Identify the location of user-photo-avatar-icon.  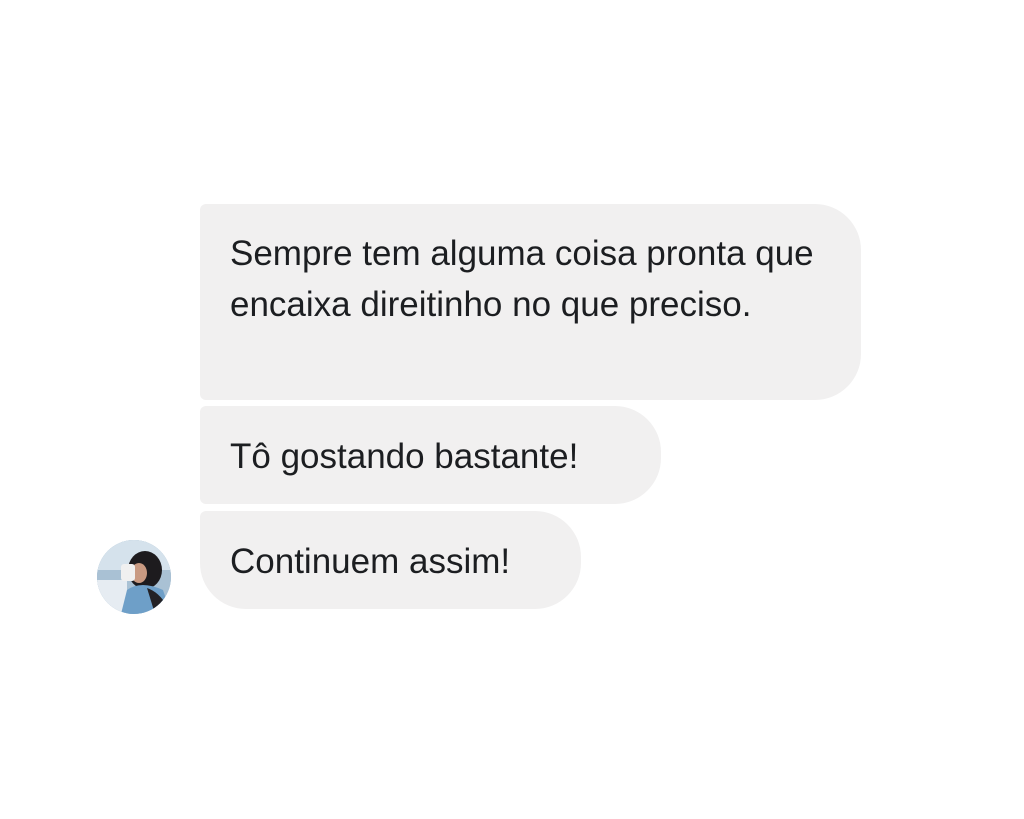
(134, 577).